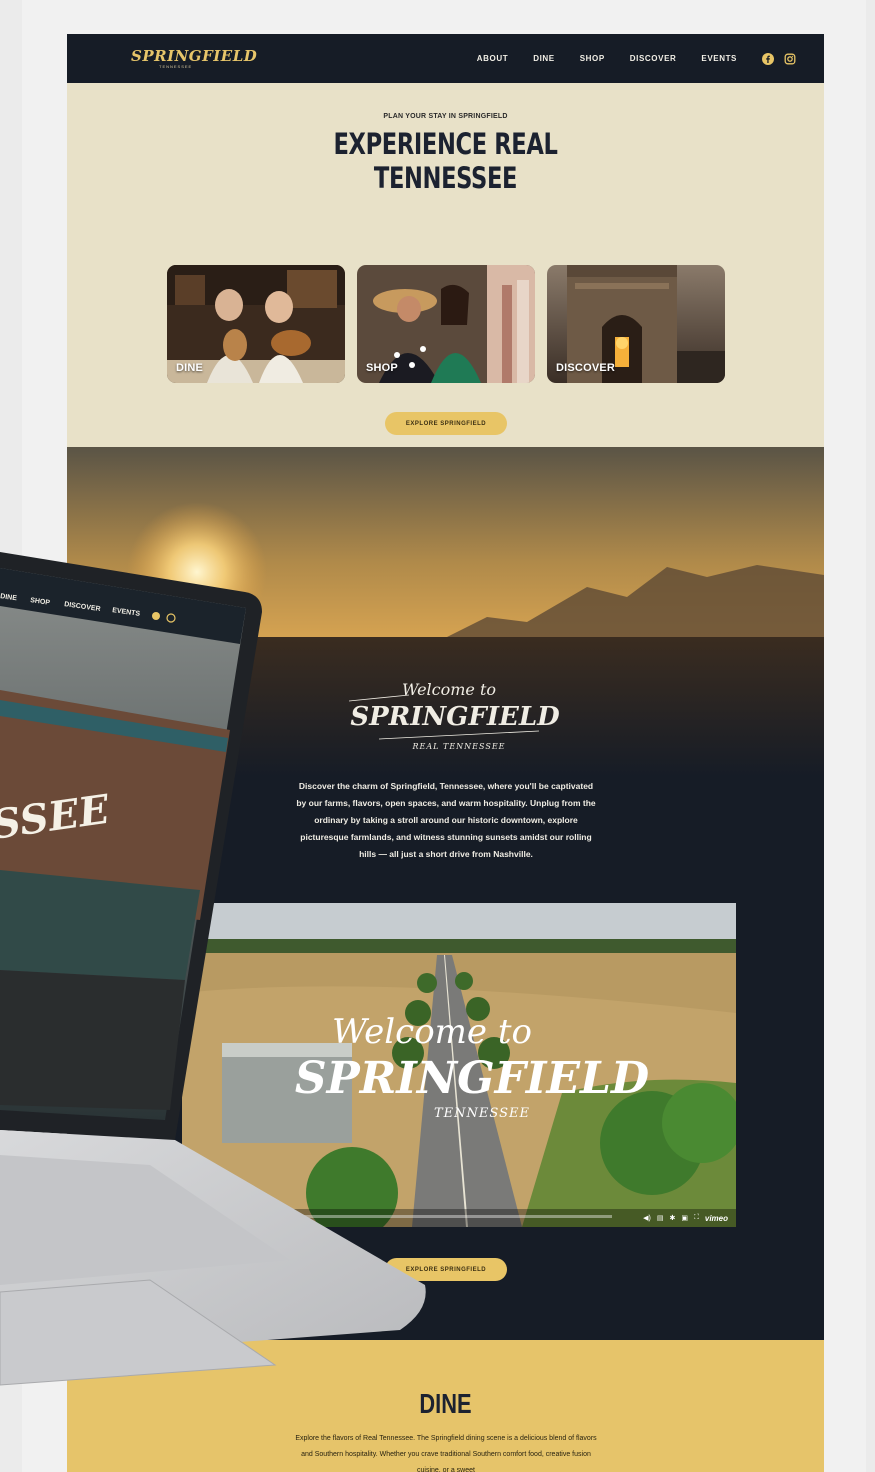  I want to click on category-cards: DINE SHOP DISCOVER, so click(446, 324).